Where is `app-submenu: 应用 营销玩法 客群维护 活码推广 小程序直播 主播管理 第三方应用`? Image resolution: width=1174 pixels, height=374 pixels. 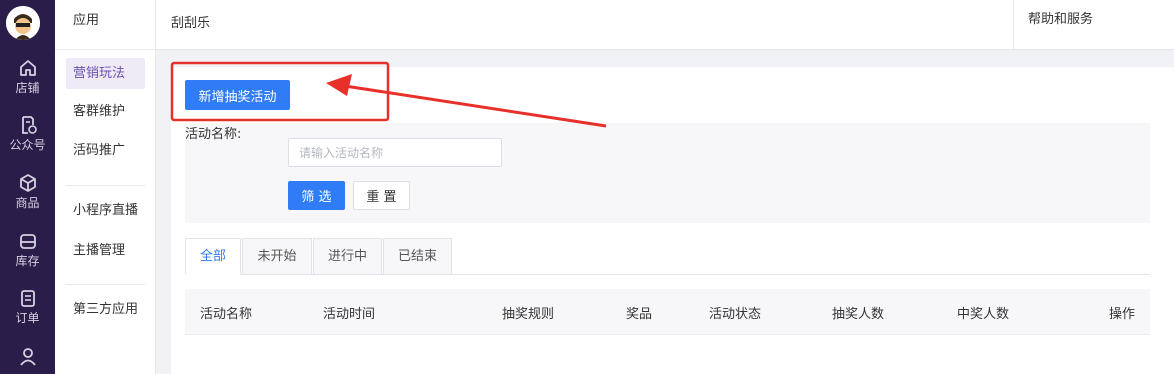 app-submenu: 应用 营销玩法 客群维护 活码推广 小程序直播 主播管理 第三方应用 is located at coordinates (105, 187).